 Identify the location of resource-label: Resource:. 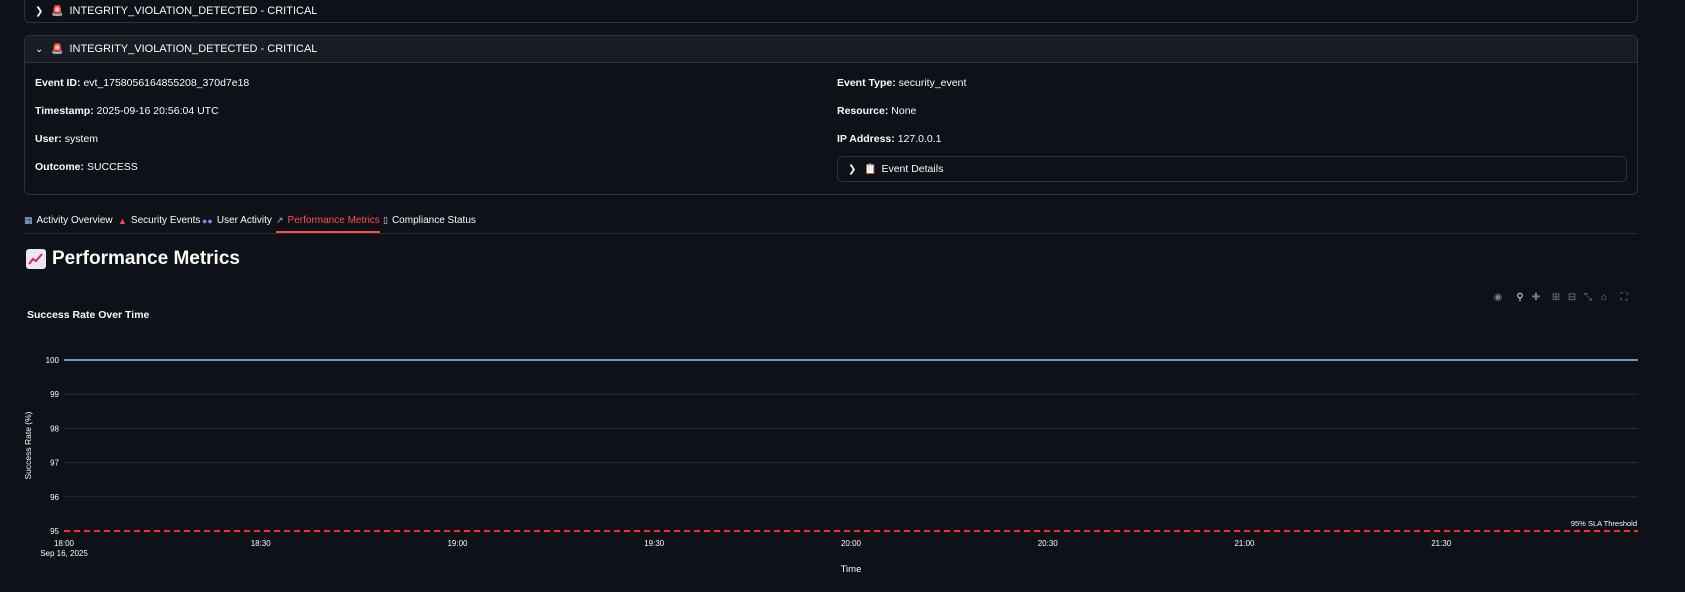
(863, 111).